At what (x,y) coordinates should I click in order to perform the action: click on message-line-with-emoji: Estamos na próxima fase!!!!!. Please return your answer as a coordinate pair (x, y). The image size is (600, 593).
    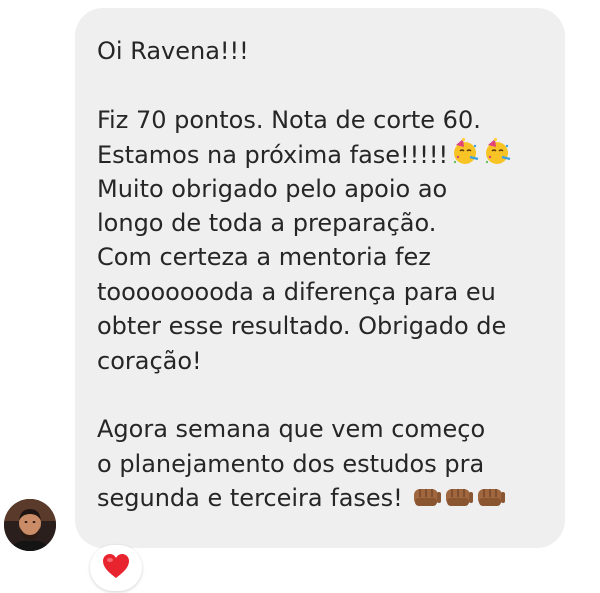
    Looking at the image, I should click on (322, 154).